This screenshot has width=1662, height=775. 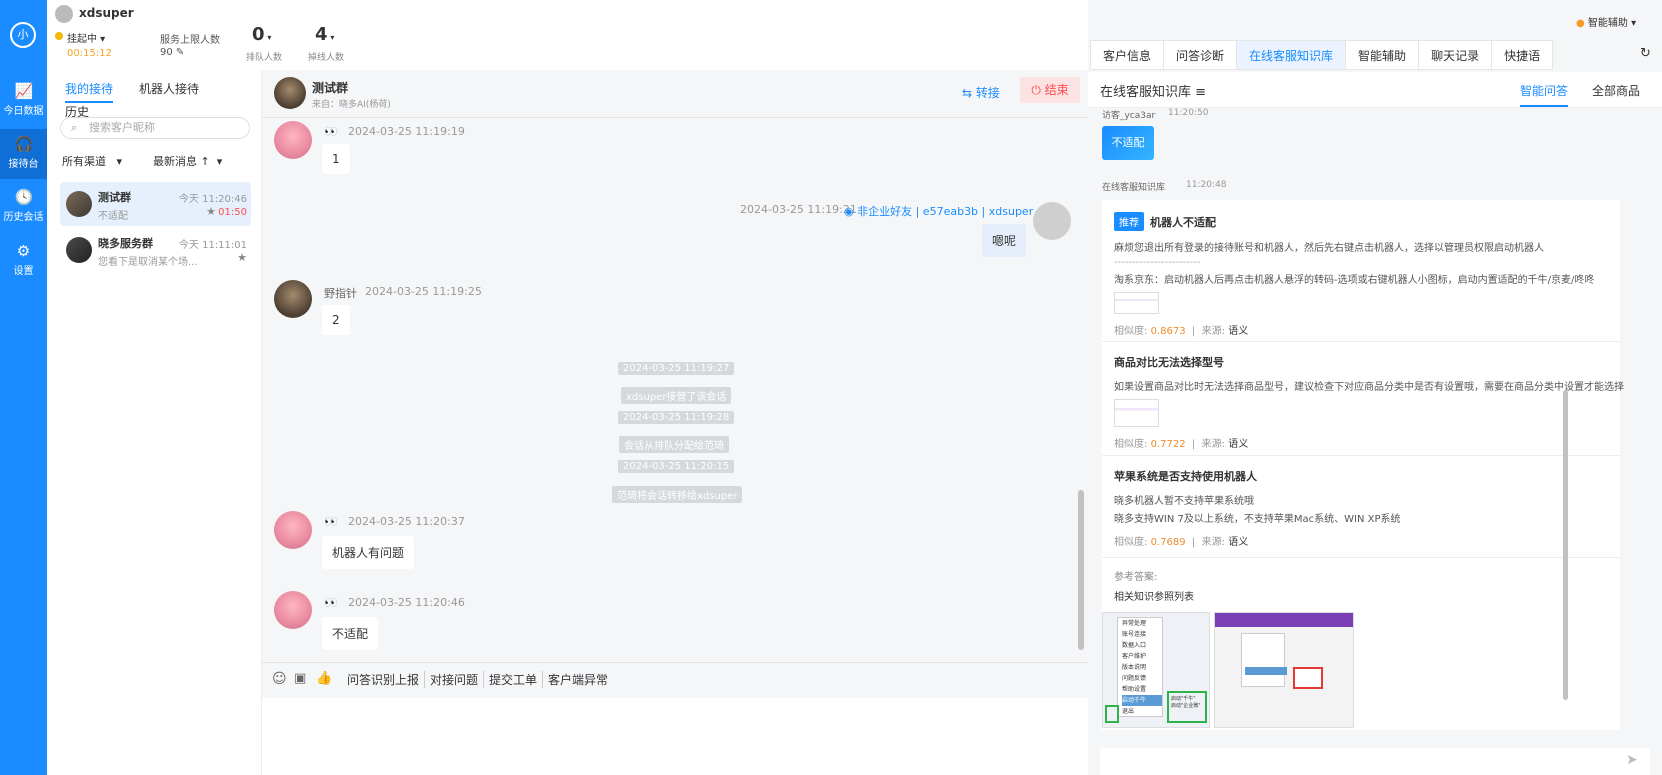 I want to click on kb-item-text: 晓多机器人暂不支持苹果系统哦, so click(x=1184, y=501).